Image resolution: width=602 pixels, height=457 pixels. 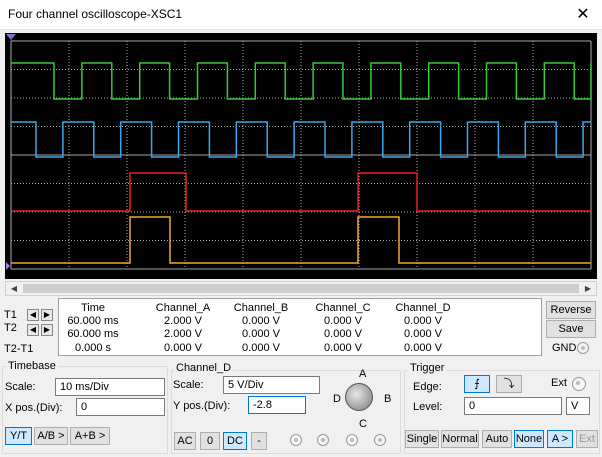 What do you see at coordinates (51, 436) in the screenshot?
I see `ab-mode-button: A/B >` at bounding box center [51, 436].